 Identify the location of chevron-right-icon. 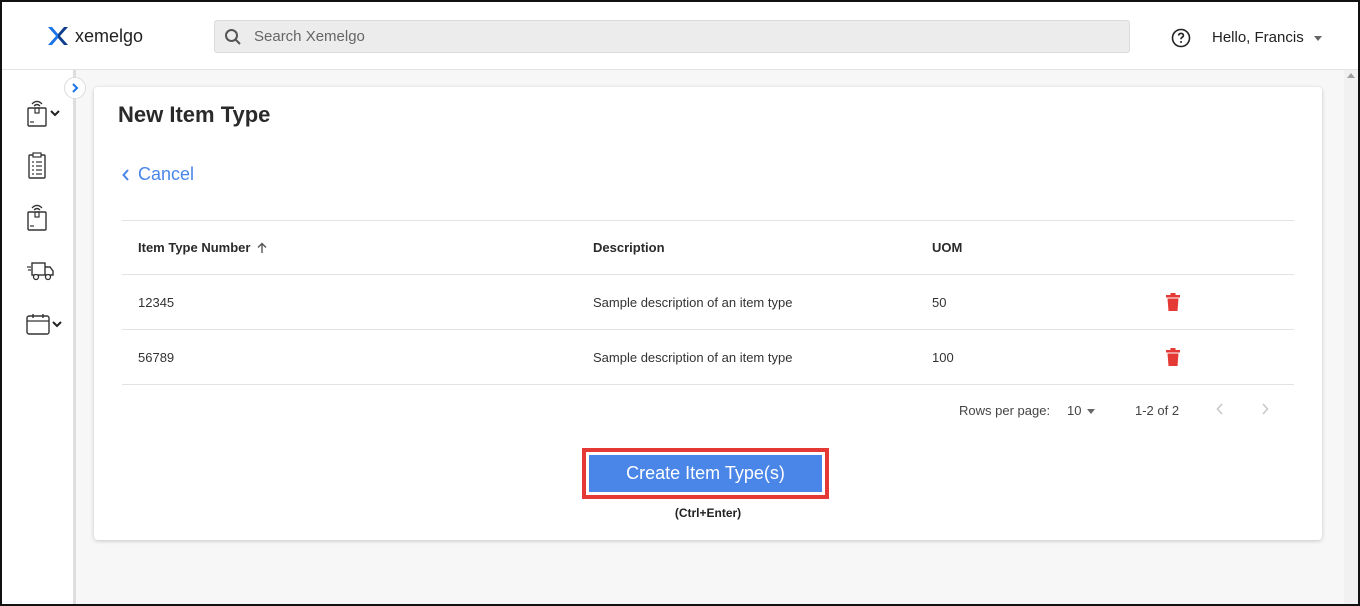
(75, 88).